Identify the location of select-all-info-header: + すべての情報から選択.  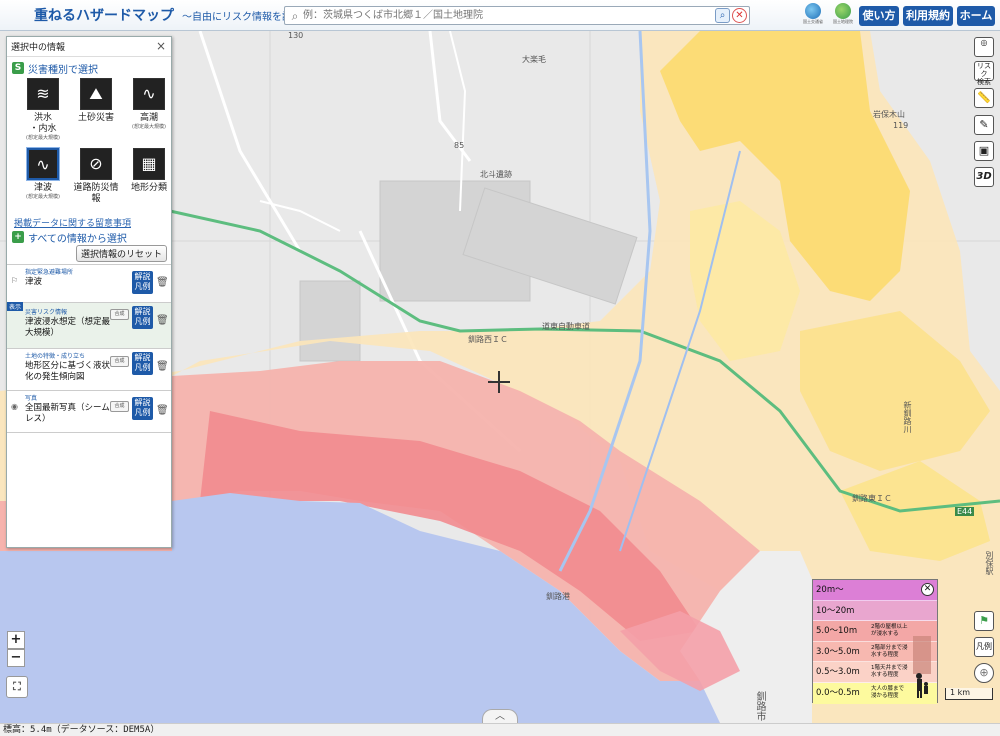
(89, 237).